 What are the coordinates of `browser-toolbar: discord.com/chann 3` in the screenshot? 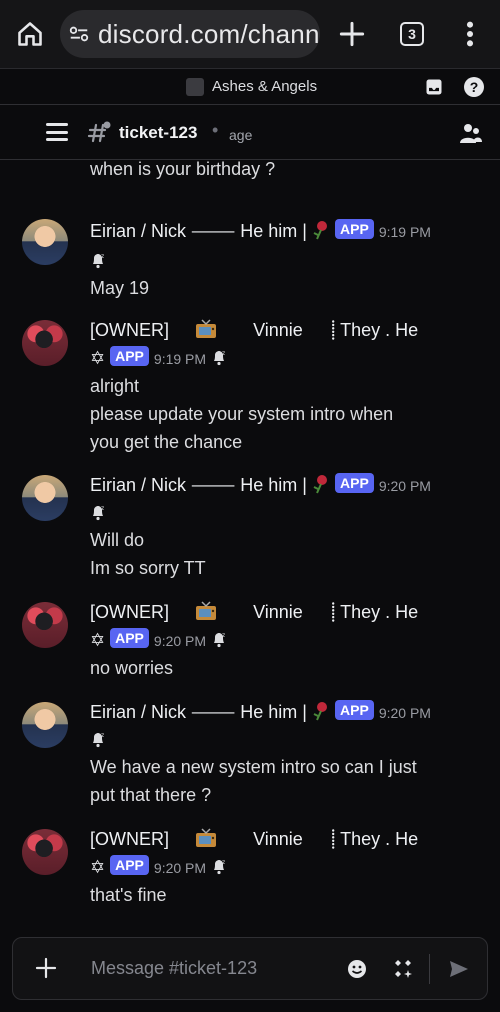 It's located at (250, 34).